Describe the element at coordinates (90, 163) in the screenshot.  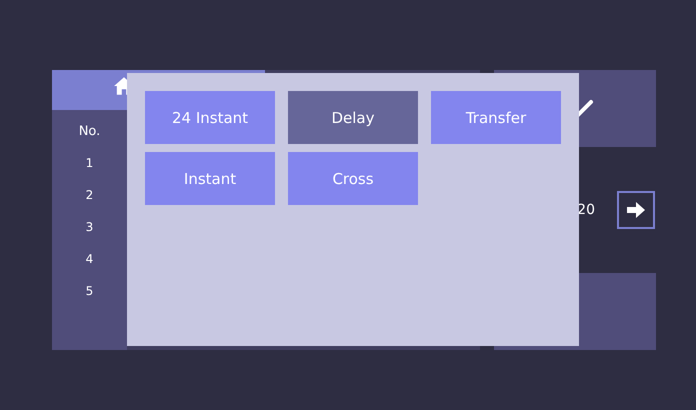
I see `row-number: 1` at that location.